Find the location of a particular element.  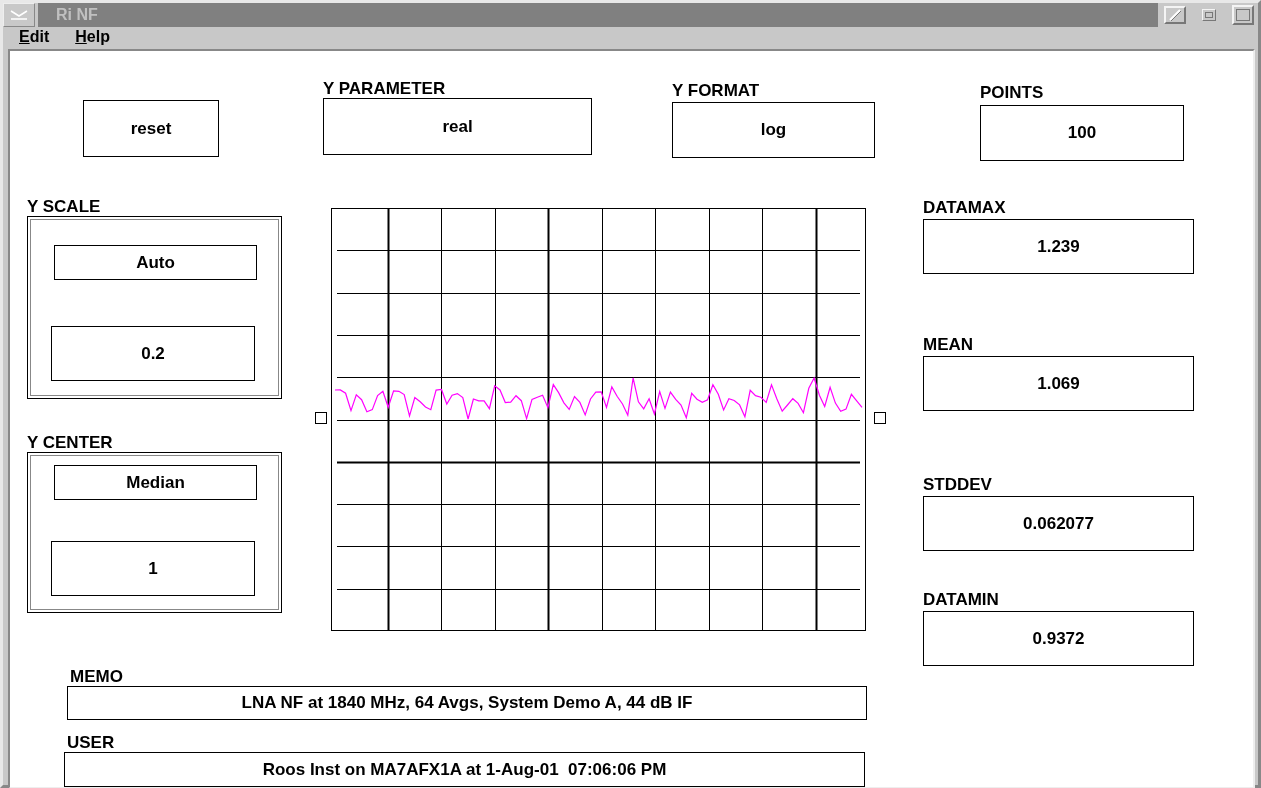

reset-button: reset is located at coordinates (151, 128).